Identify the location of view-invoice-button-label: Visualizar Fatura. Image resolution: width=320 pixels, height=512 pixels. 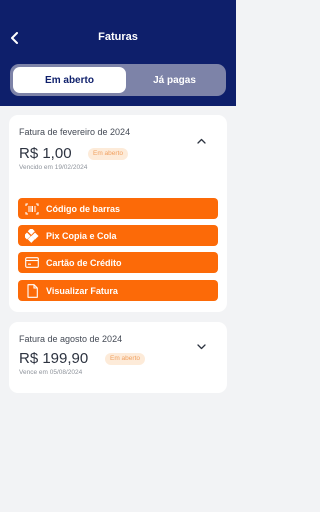
(82, 290).